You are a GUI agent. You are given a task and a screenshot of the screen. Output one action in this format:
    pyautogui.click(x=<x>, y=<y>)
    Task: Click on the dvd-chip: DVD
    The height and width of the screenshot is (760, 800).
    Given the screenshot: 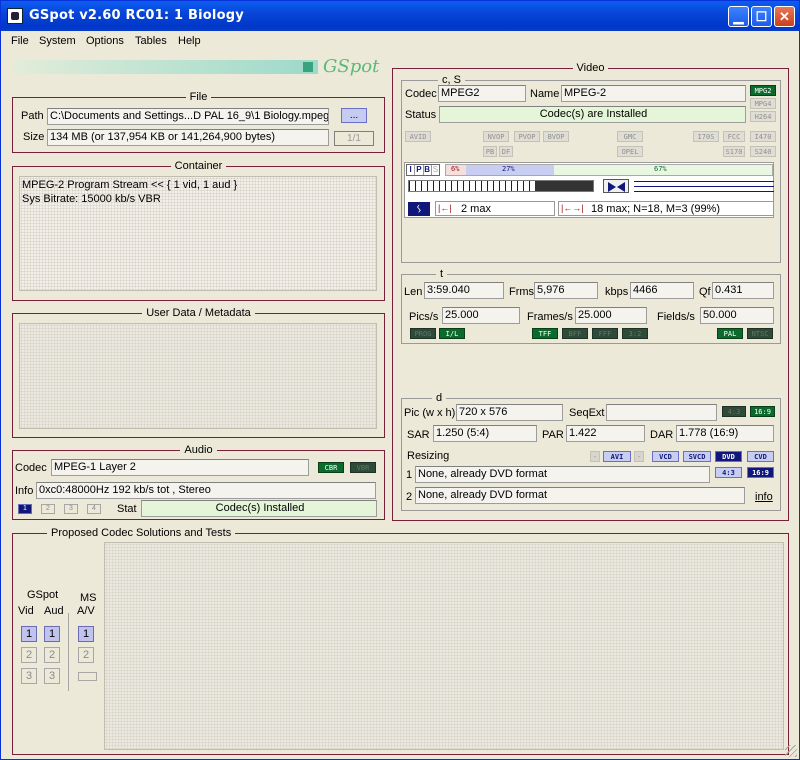 What is the action you would take?
    pyautogui.click(x=728, y=456)
    